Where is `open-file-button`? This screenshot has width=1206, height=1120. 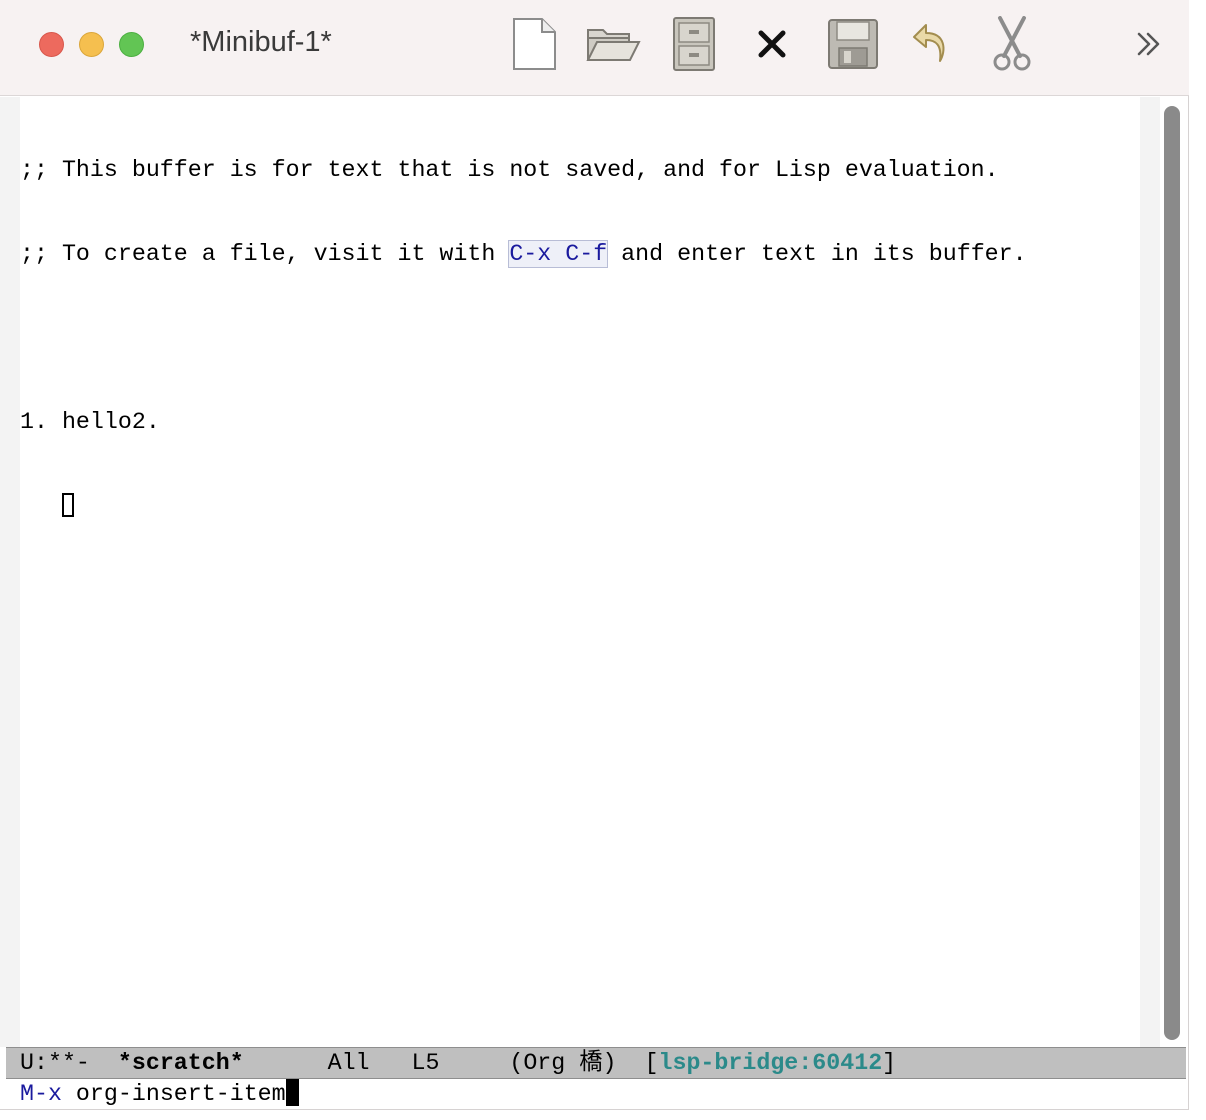
open-file-button is located at coordinates (613, 44).